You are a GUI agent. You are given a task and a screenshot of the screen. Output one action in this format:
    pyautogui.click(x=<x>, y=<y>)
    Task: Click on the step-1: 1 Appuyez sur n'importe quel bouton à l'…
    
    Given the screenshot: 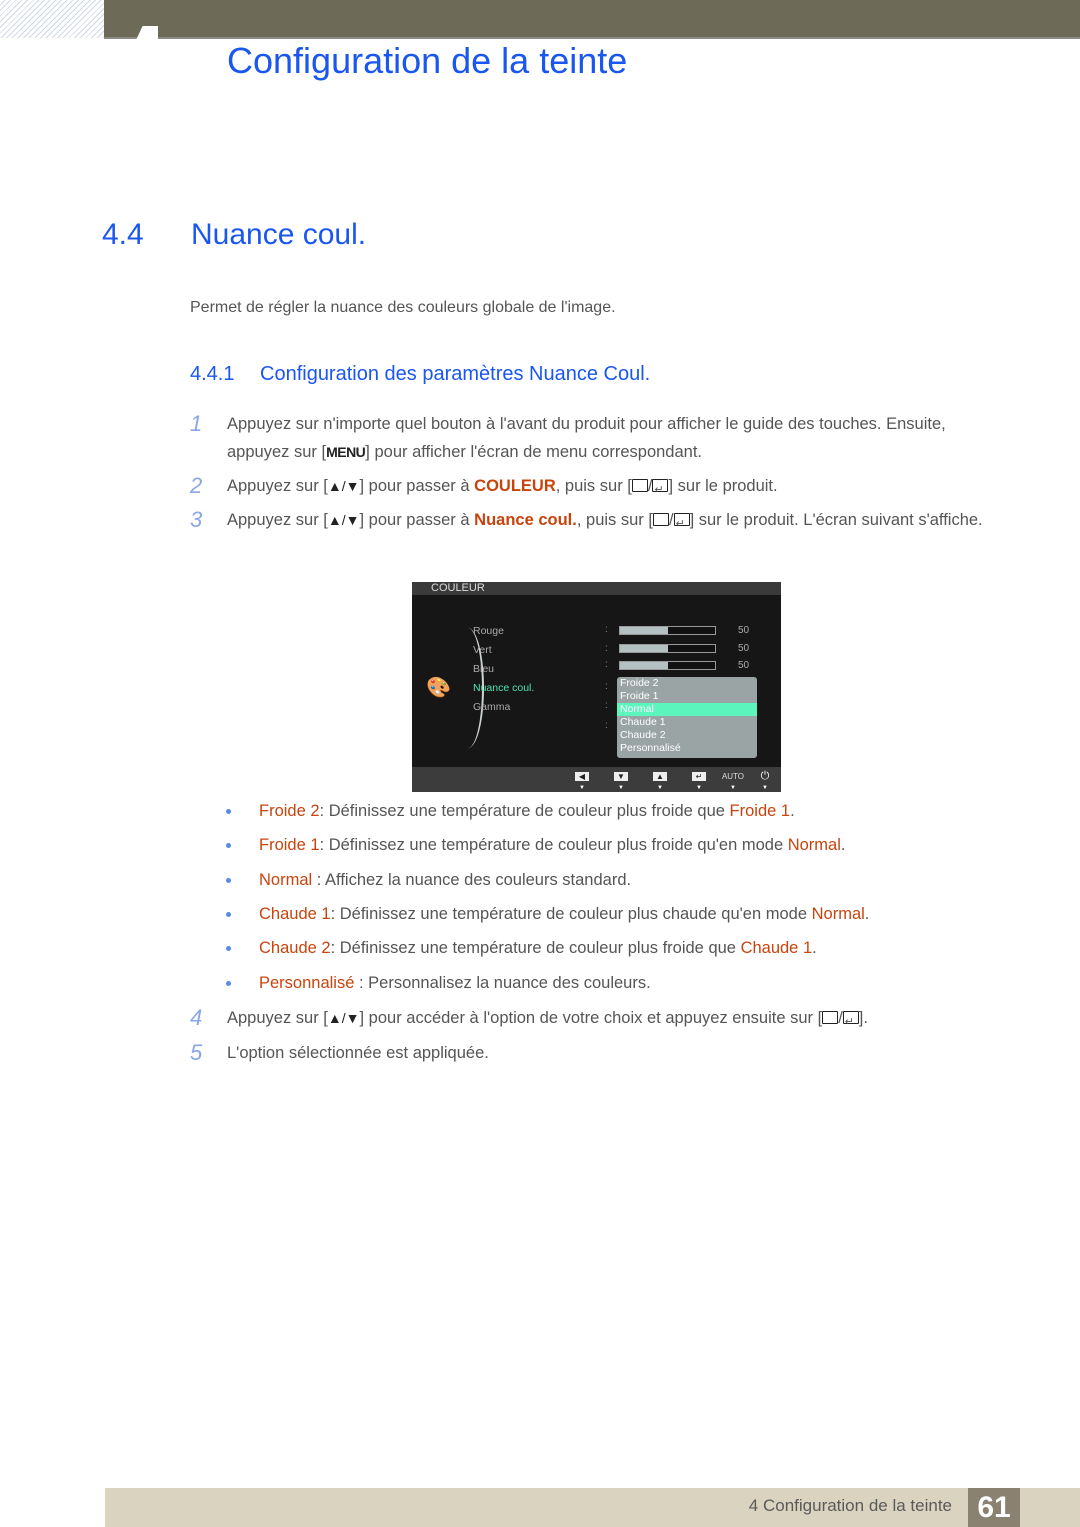 What is the action you would take?
    pyautogui.click(x=600, y=438)
    